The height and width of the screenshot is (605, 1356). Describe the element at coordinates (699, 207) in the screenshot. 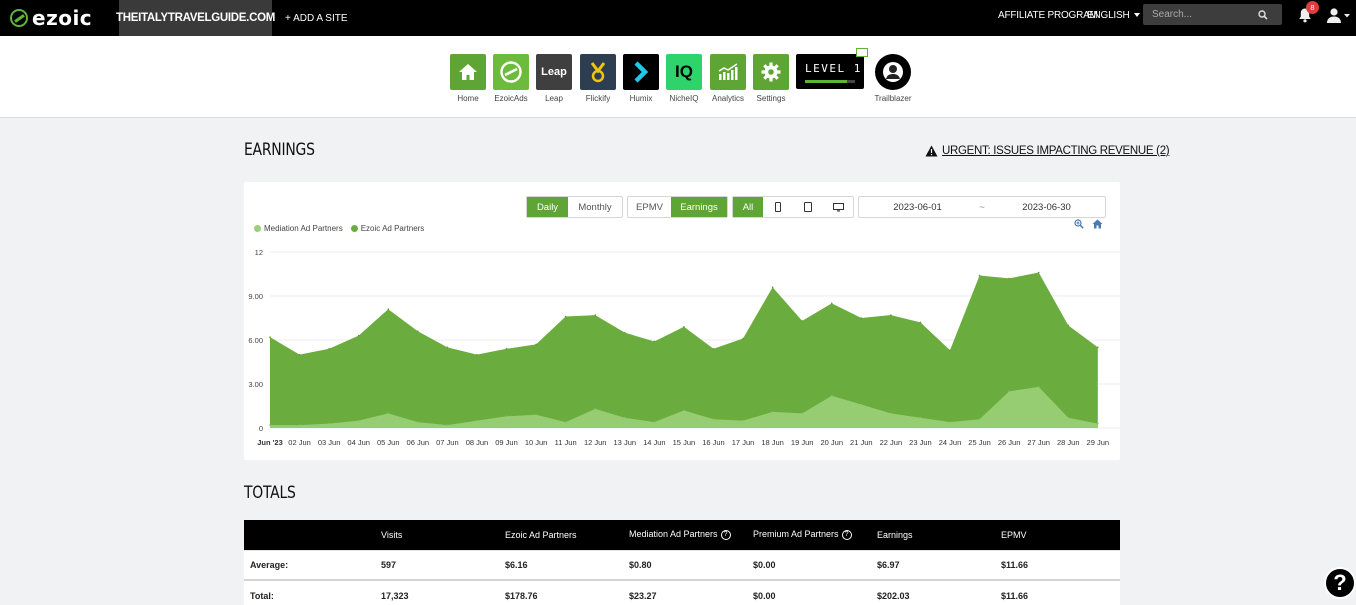

I see `earnings-button: Earnings` at that location.